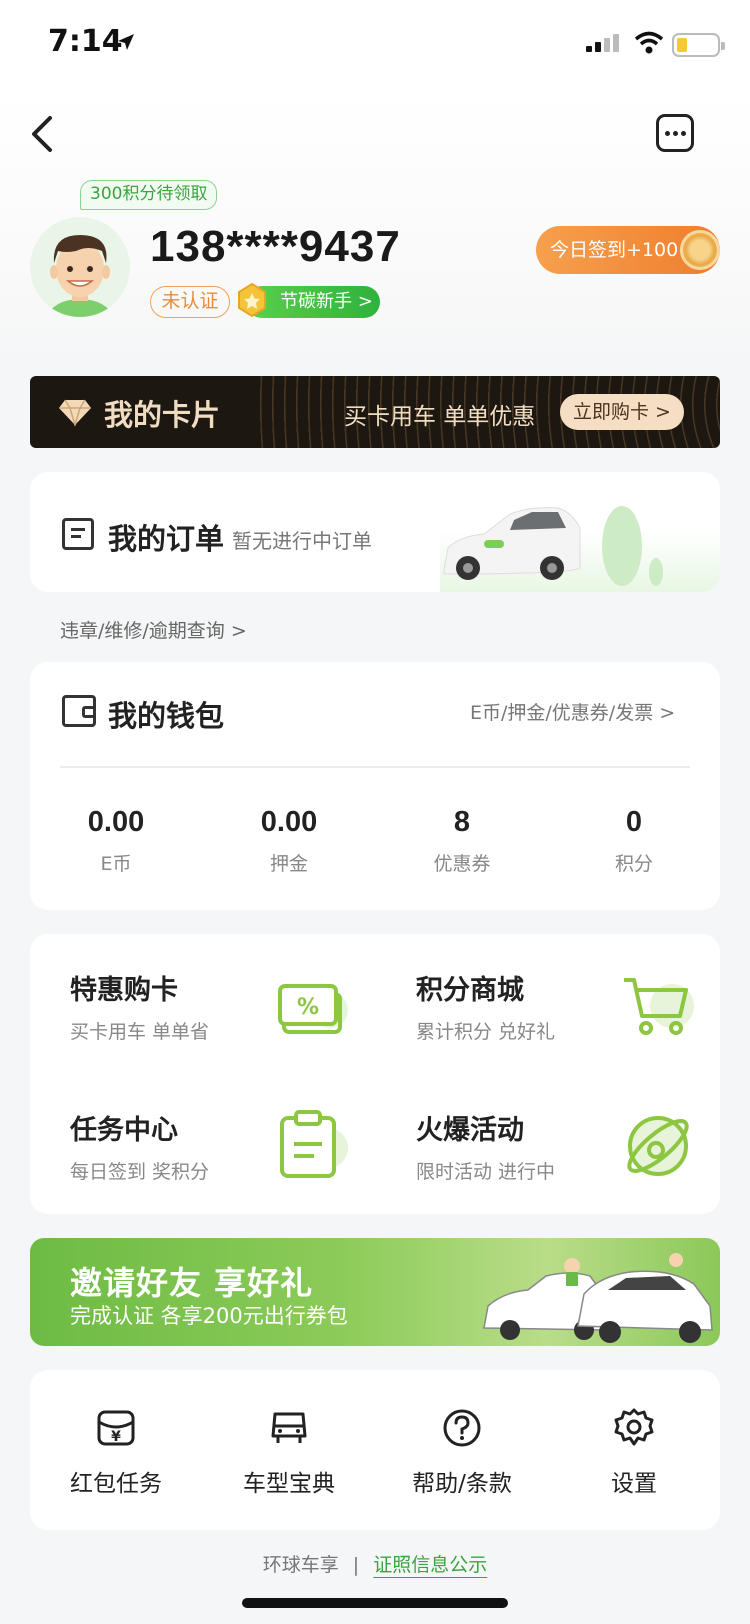 The width and height of the screenshot is (750, 1624). I want to click on order-document-icon, so click(78, 534).